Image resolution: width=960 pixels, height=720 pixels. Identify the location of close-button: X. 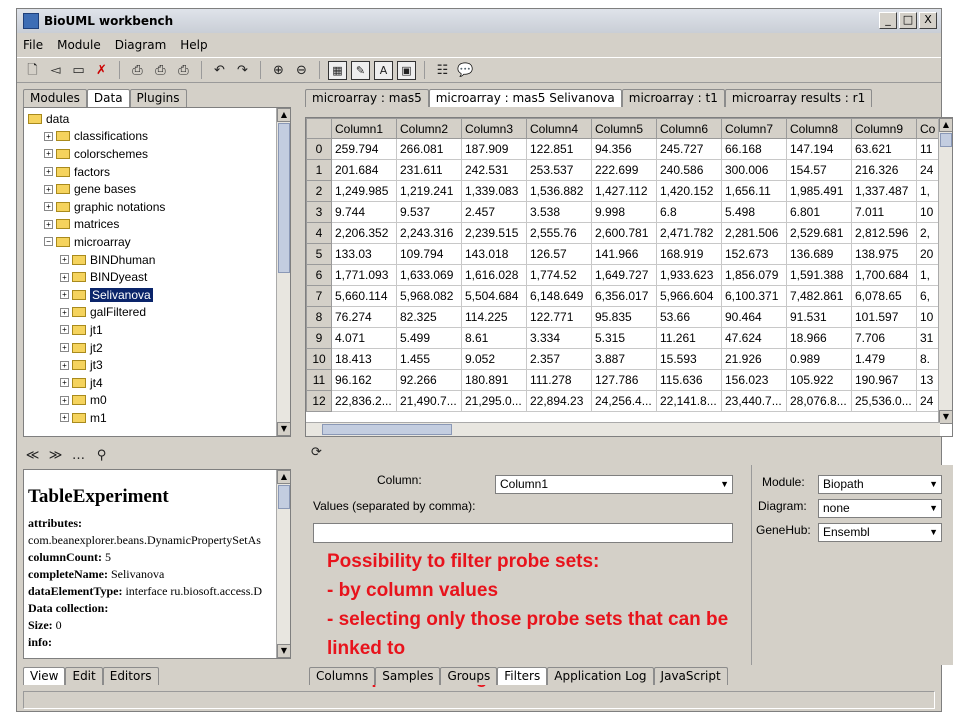
(928, 20).